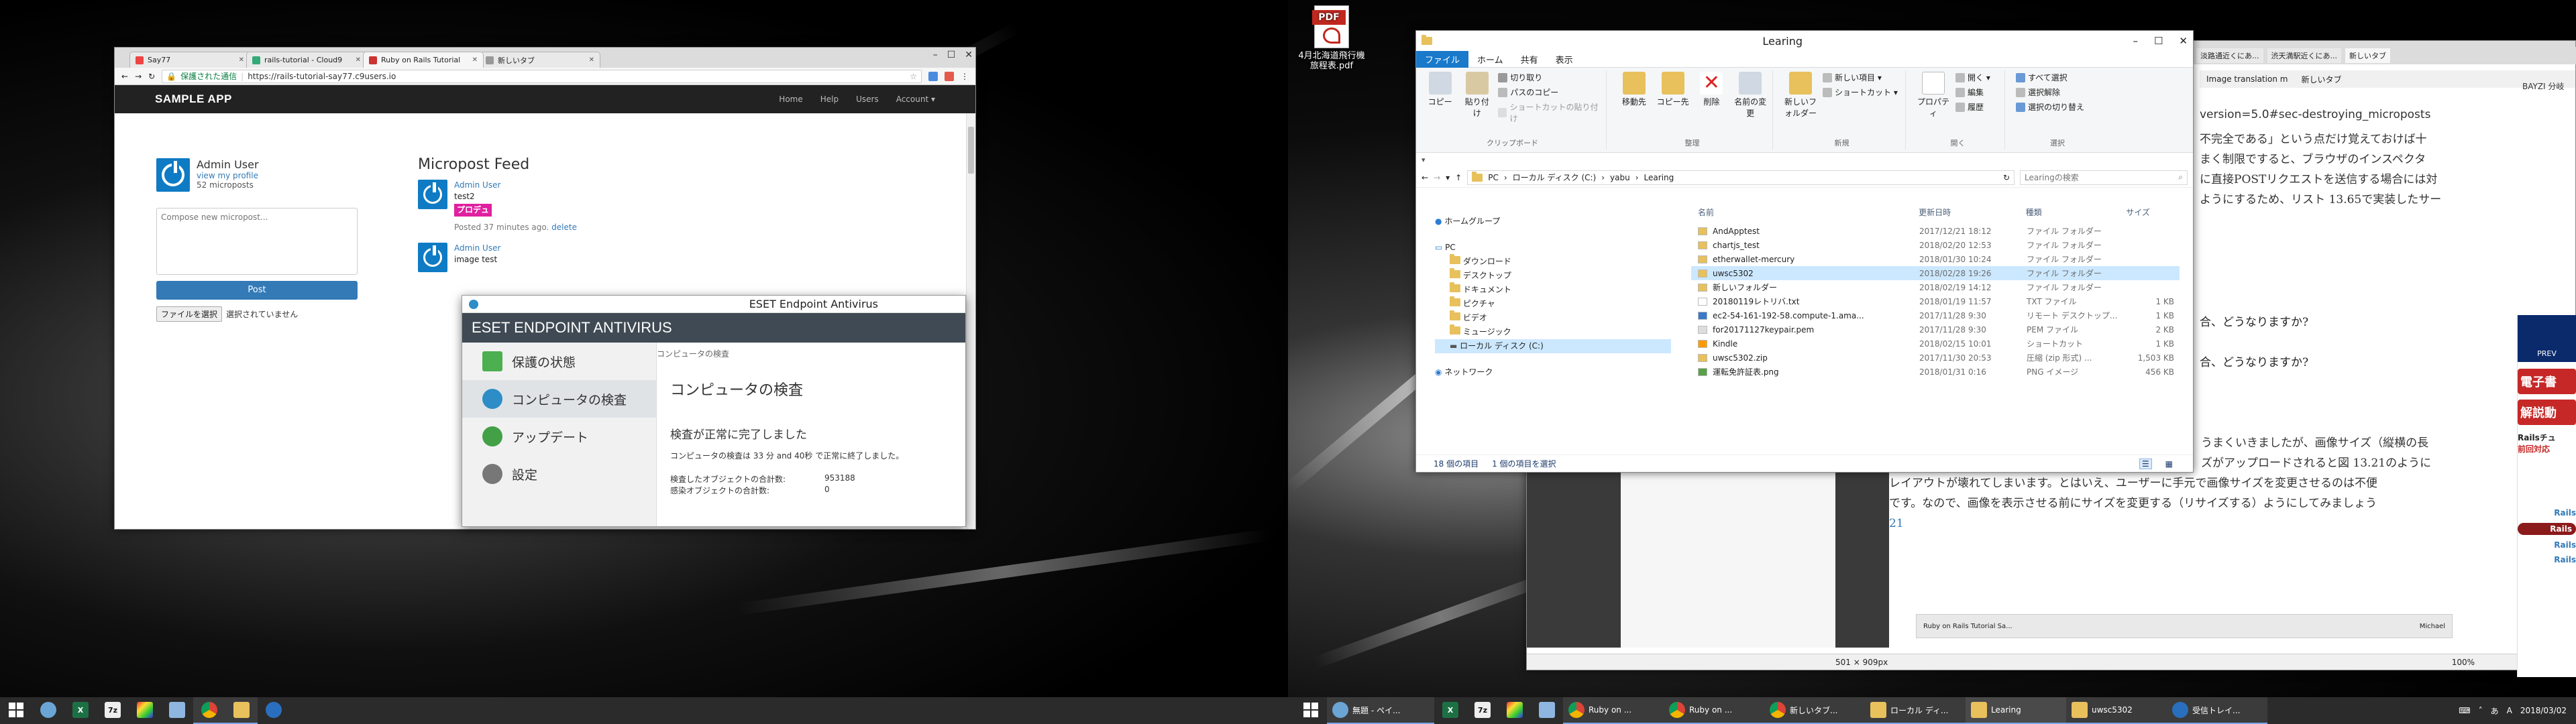 This screenshot has height=724, width=2576. I want to click on tab-image-translation: Image translation m, so click(2247, 79).